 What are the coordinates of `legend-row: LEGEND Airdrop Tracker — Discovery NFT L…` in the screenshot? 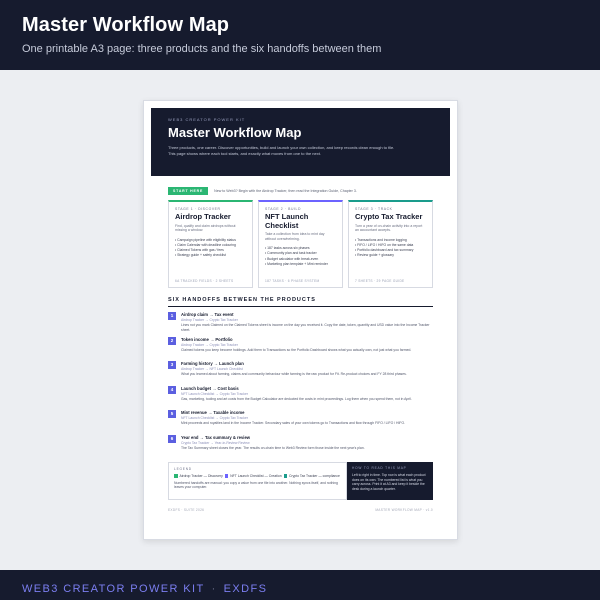 It's located at (300, 481).